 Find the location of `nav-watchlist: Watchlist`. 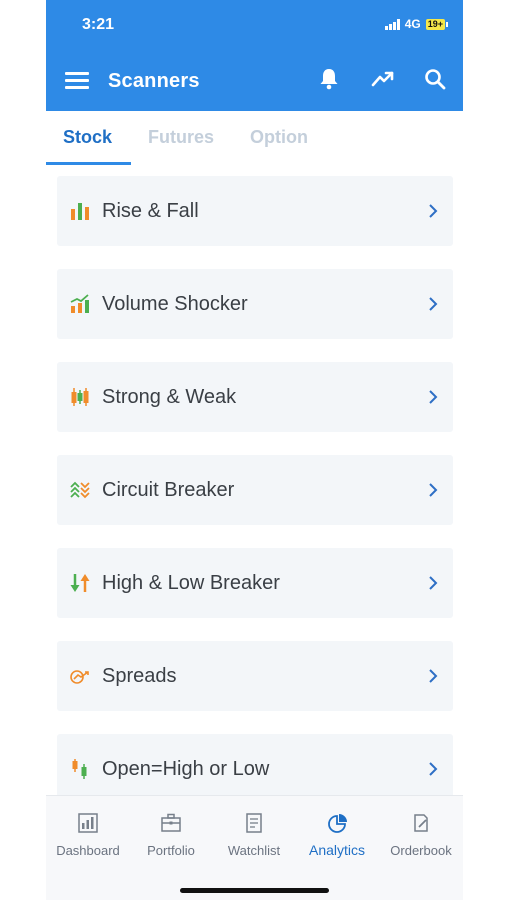

nav-watchlist: Watchlist is located at coordinates (254, 835).